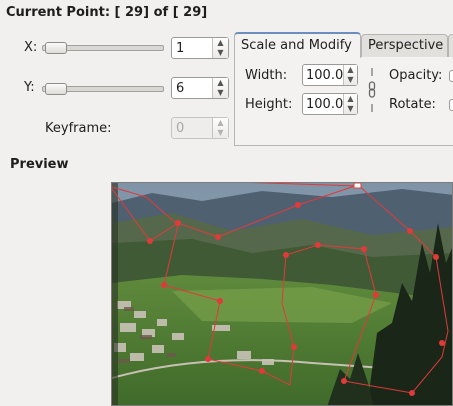  Describe the element at coordinates (200, 128) in the screenshot. I see `keyframe-spinbox: 0 ▲ ▼` at that location.